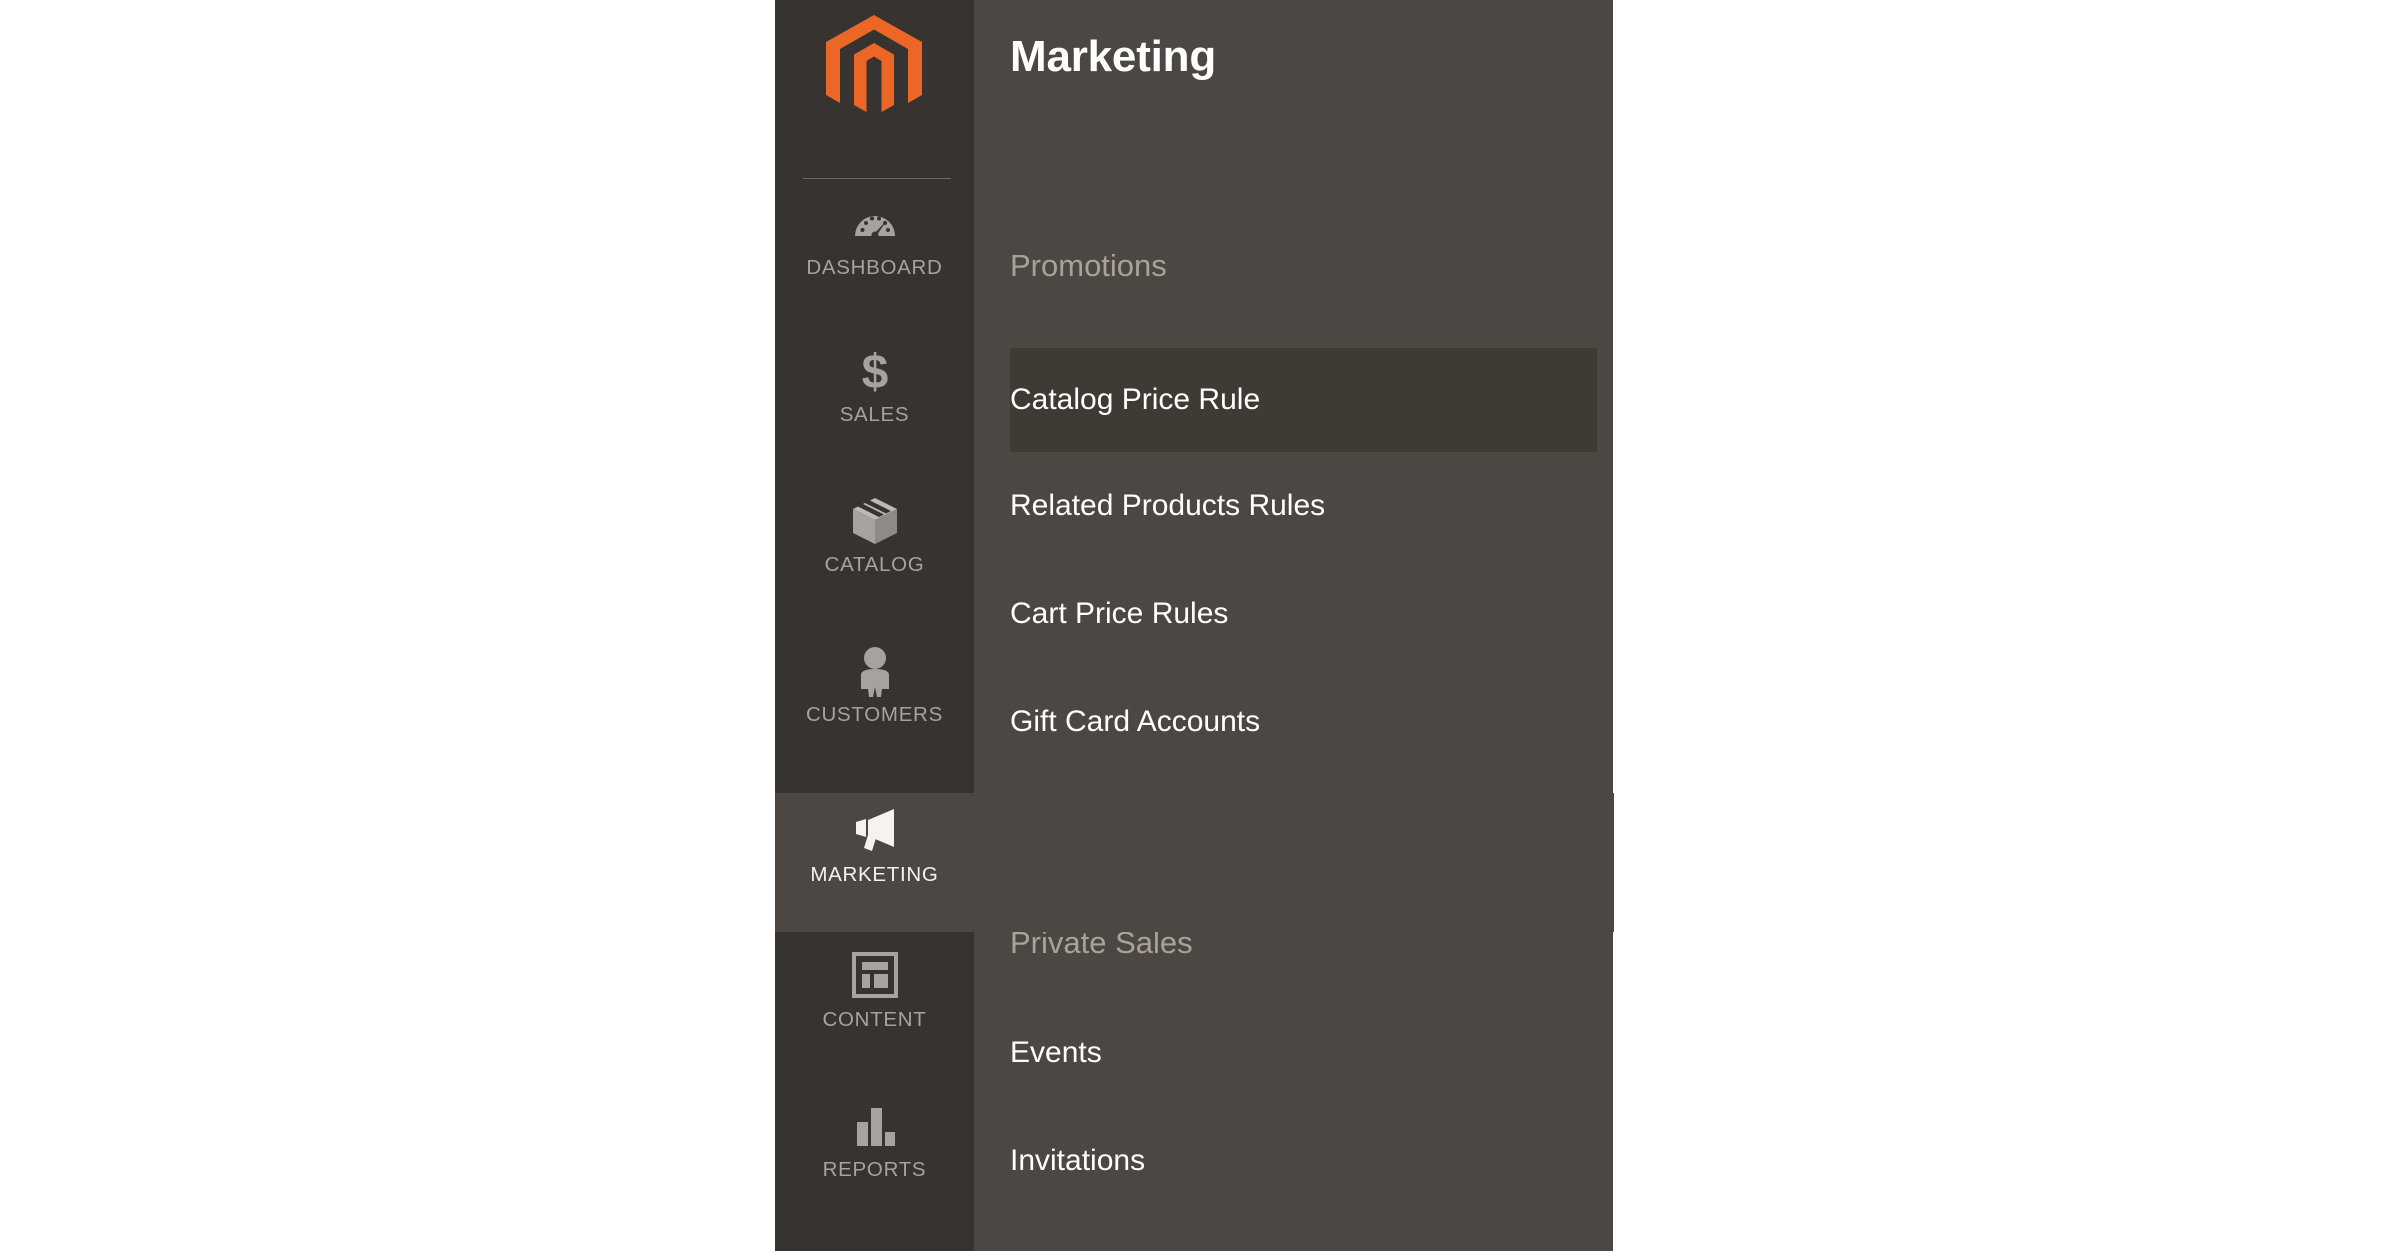 The height and width of the screenshot is (1251, 2389). What do you see at coordinates (1194, 862) in the screenshot?
I see `sidebar-item-marketing: MARKETING` at bounding box center [1194, 862].